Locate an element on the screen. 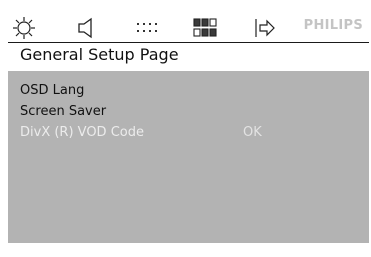 The image size is (371, 257). video-setup-icon is located at coordinates (205, 28).